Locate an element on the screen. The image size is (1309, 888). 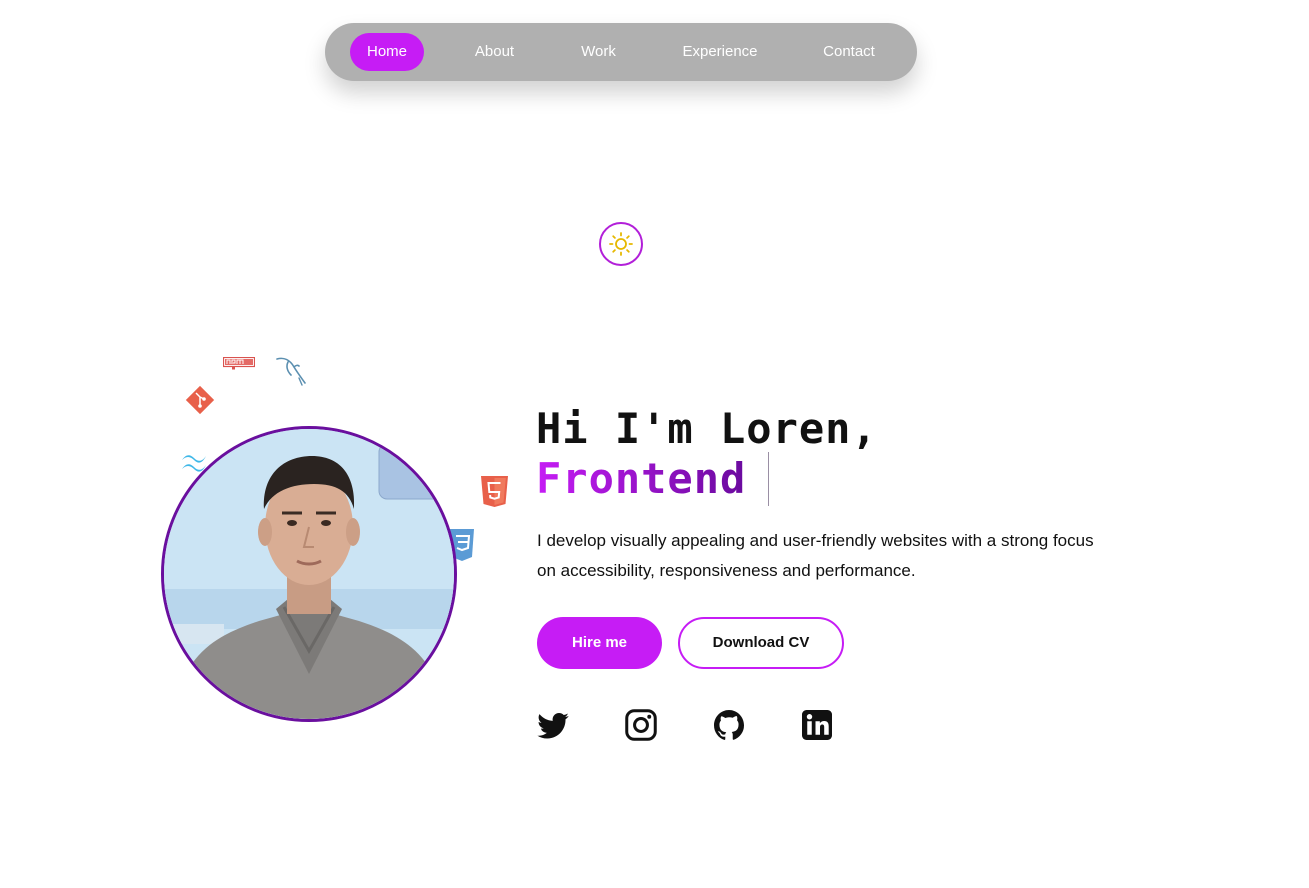
linkedin-icon is located at coordinates (817, 725).